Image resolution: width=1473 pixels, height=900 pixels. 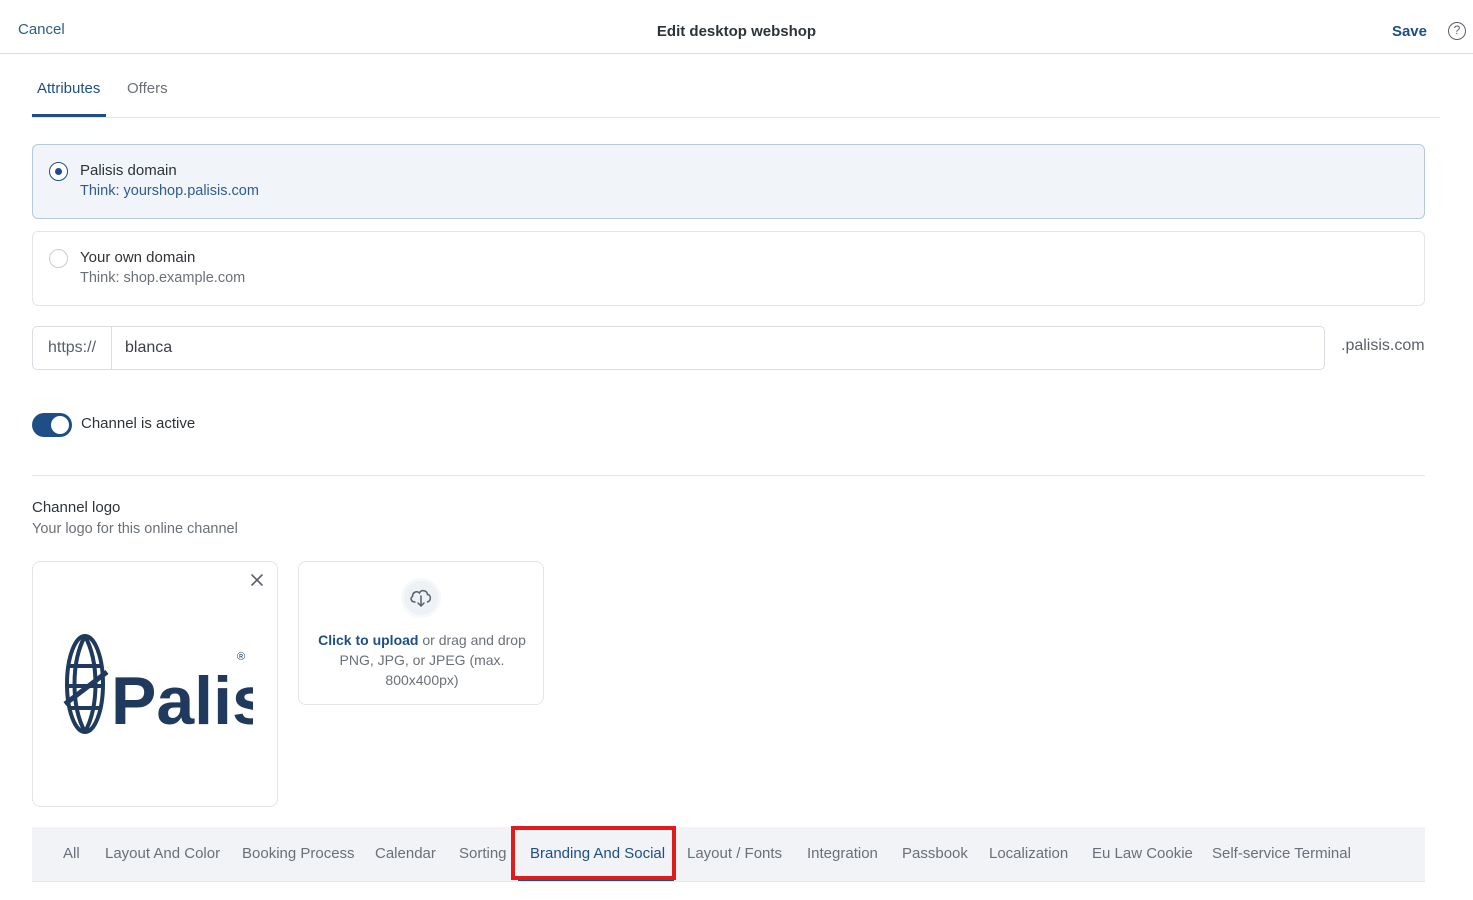 I want to click on click-to-upload-link: Click to upload, so click(x=368, y=640).